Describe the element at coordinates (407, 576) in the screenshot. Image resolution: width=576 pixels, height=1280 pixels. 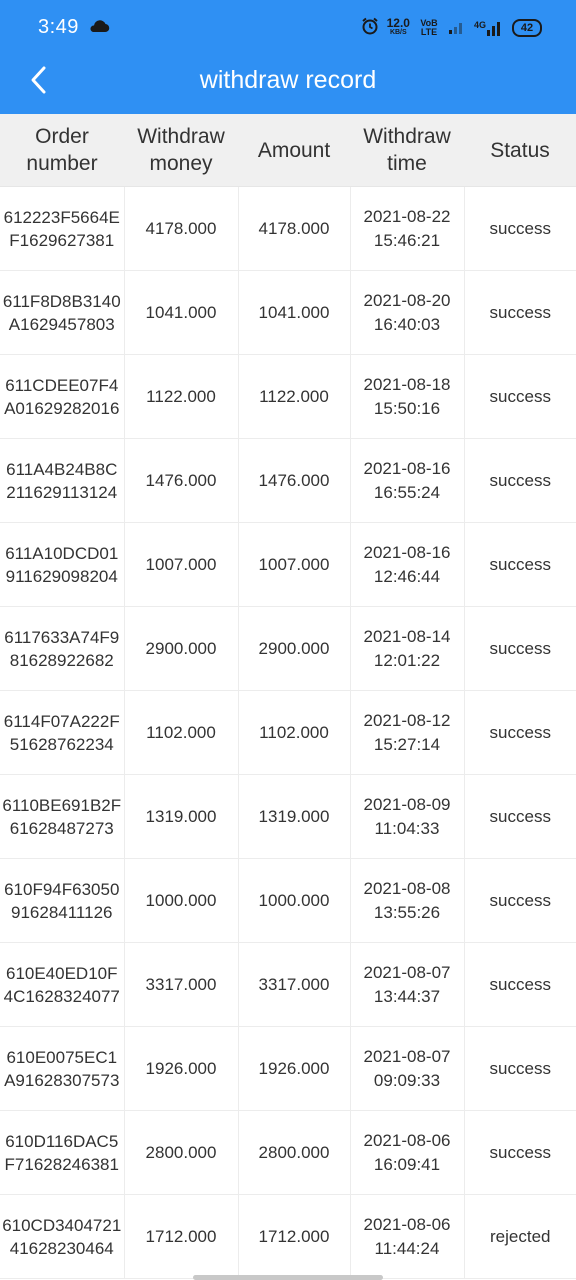
I see `withdraw-clock: 12:46:44` at that location.